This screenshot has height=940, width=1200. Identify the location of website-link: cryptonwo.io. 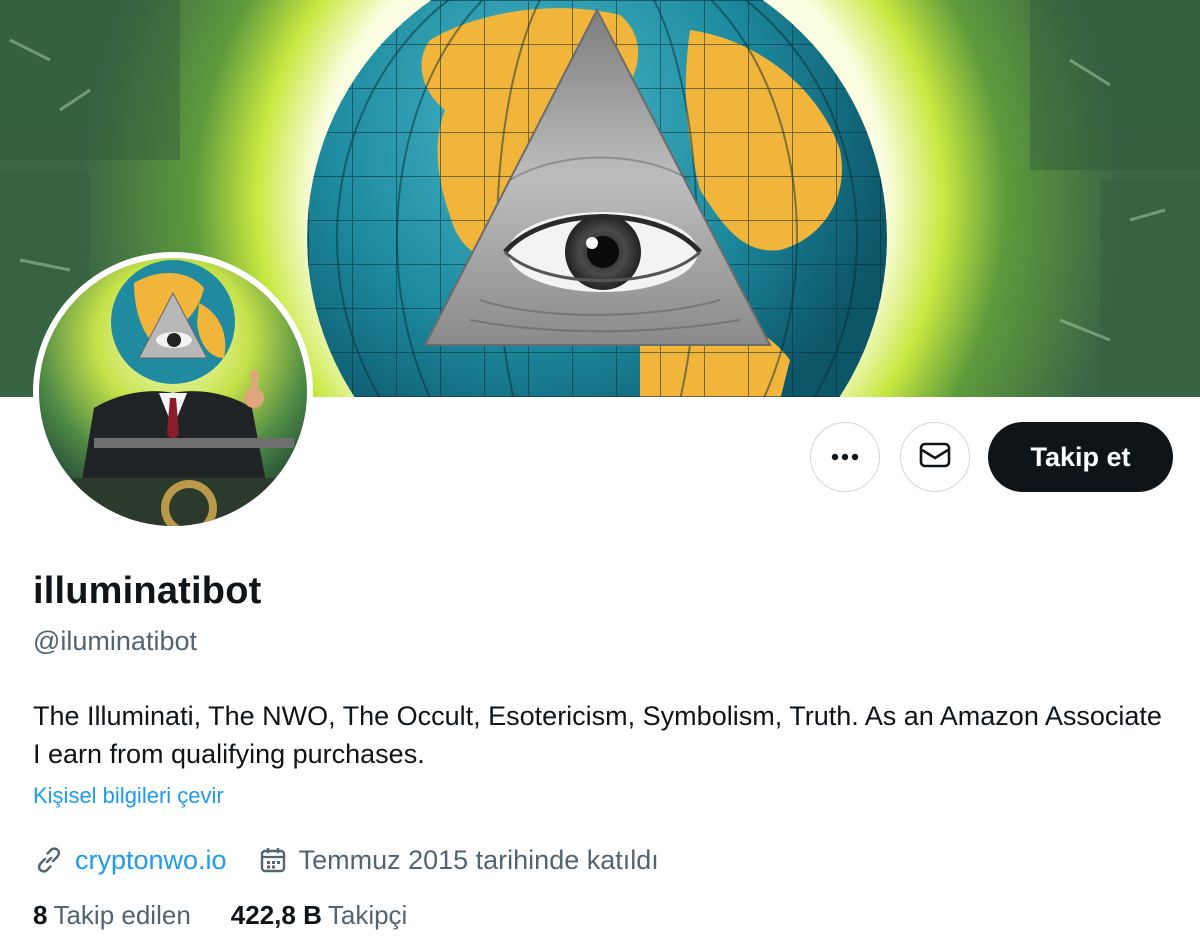
(151, 860).